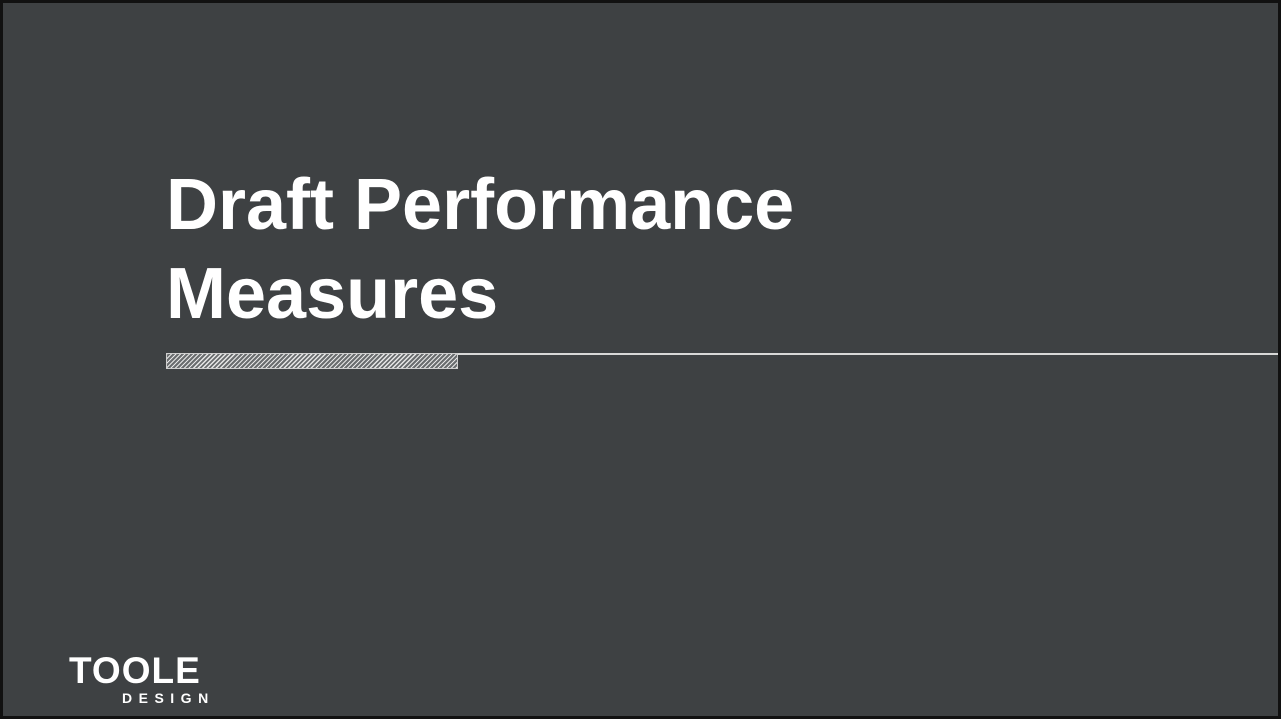  What do you see at coordinates (168, 698) in the screenshot?
I see `logo-sub-text: DESIGN` at bounding box center [168, 698].